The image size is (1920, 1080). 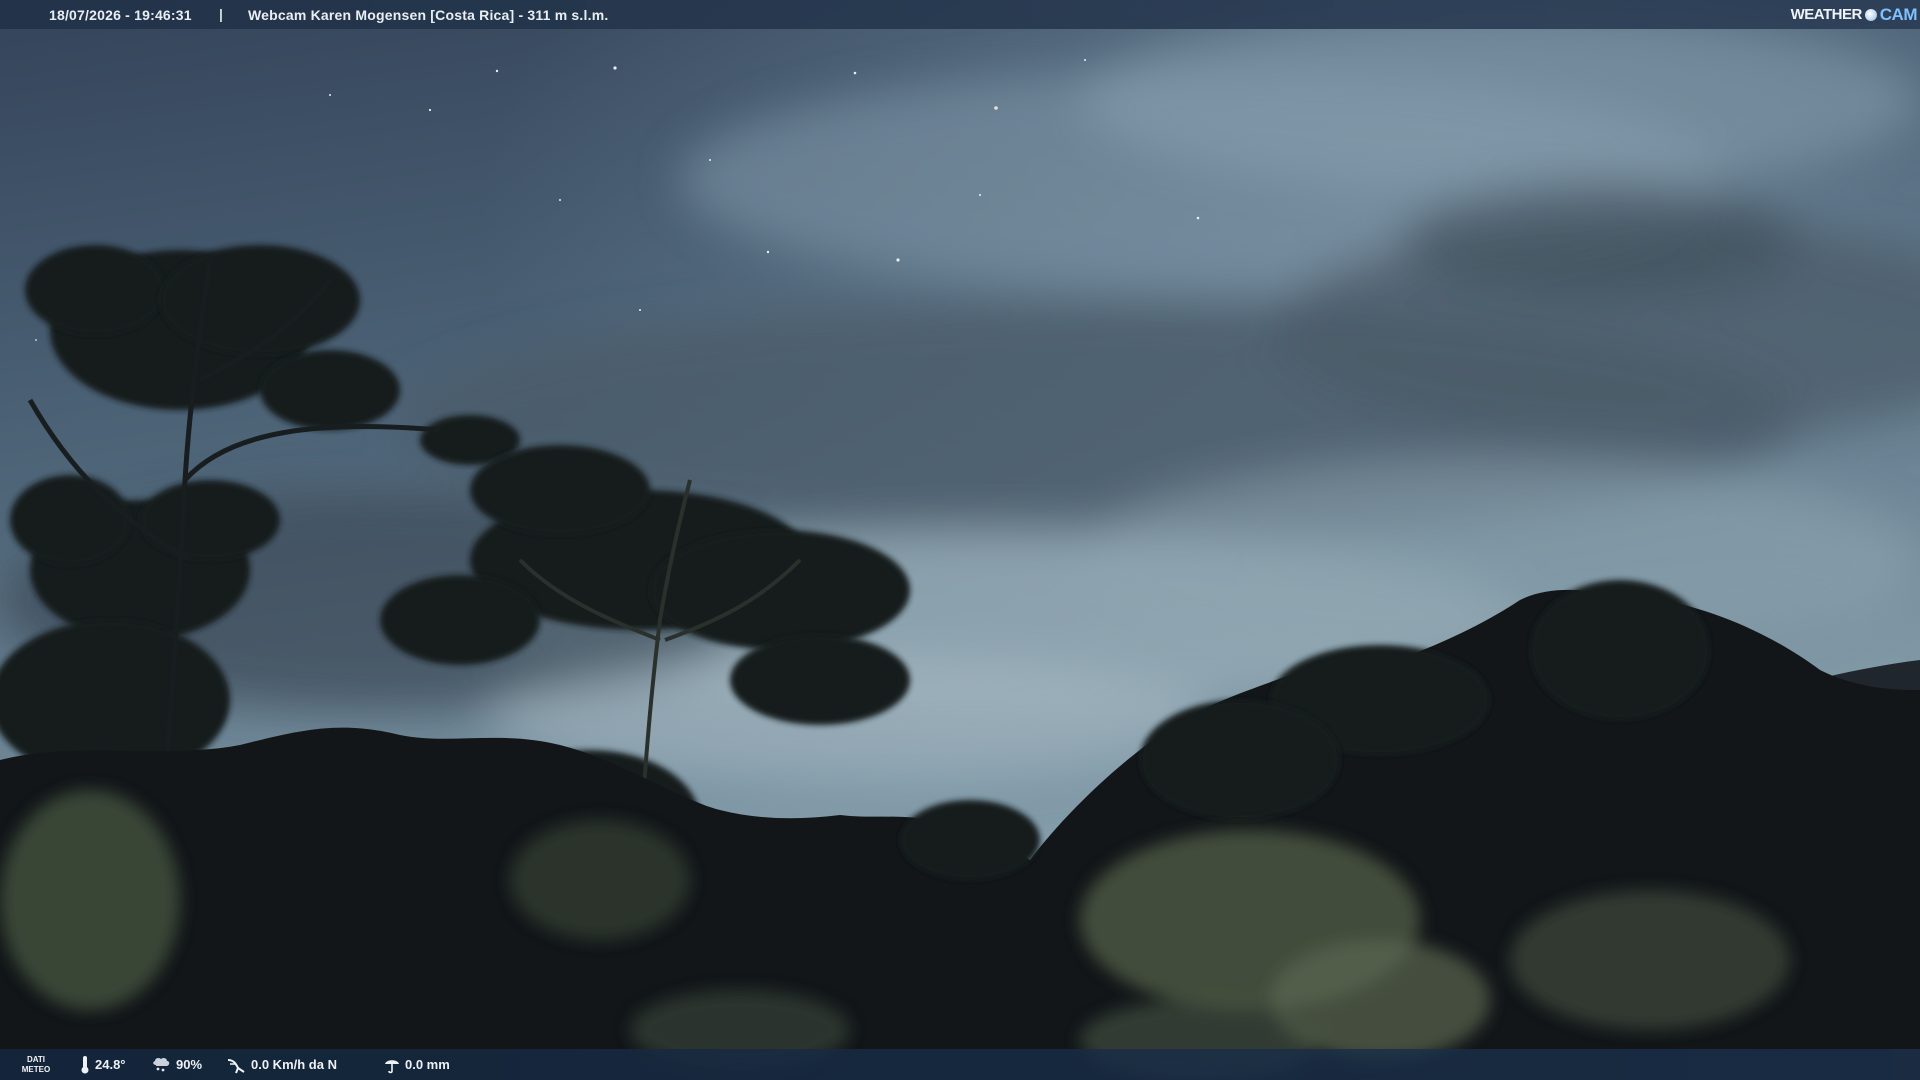 I want to click on timestamp: 18/07/2026 - 19:46:31, so click(x=120, y=15).